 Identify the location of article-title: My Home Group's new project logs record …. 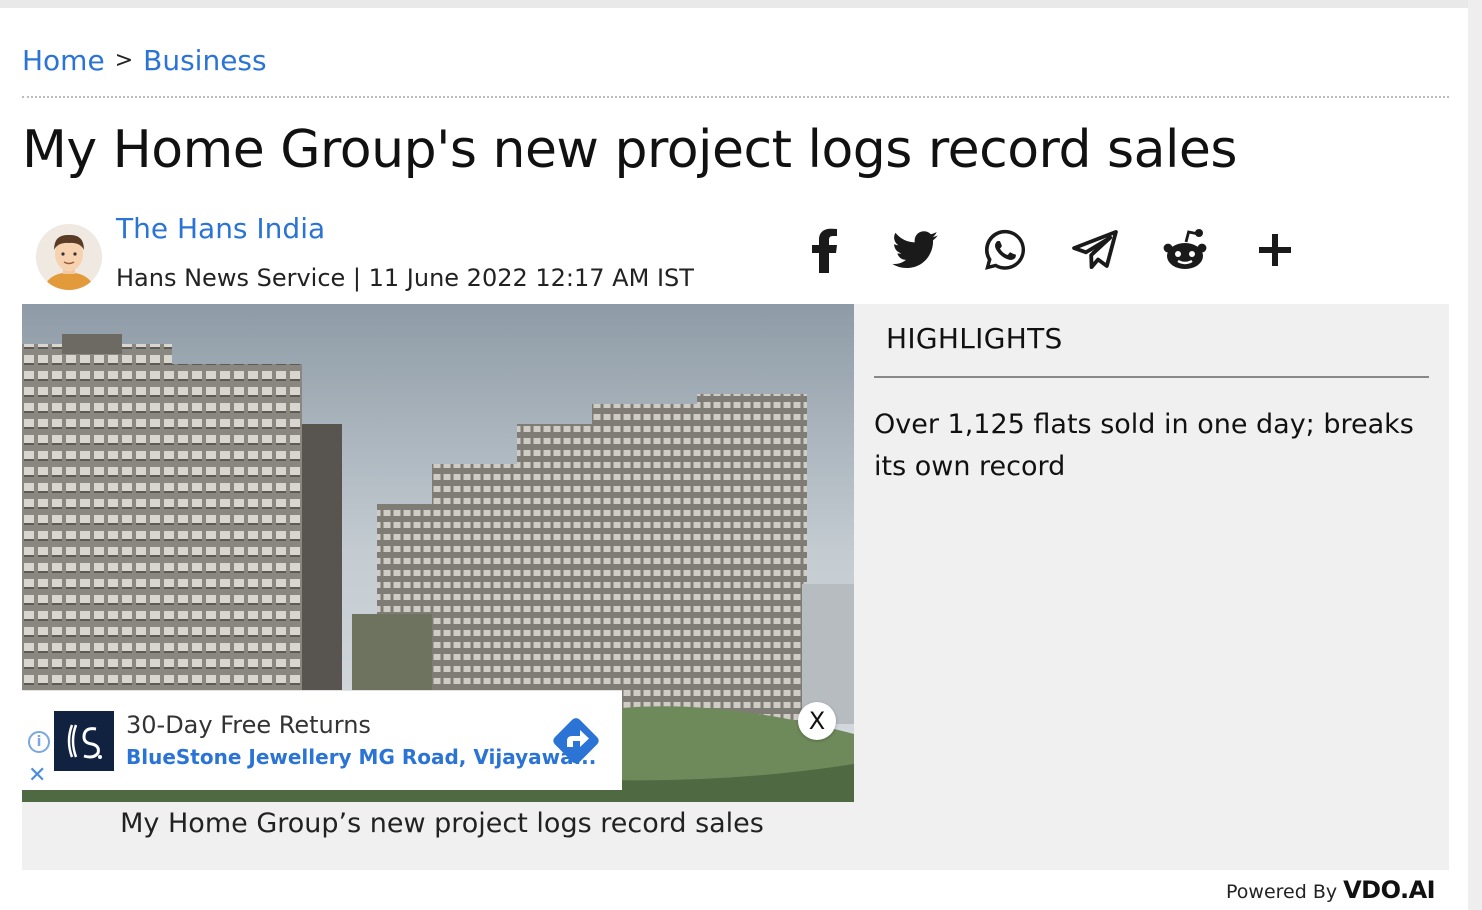
(630, 150).